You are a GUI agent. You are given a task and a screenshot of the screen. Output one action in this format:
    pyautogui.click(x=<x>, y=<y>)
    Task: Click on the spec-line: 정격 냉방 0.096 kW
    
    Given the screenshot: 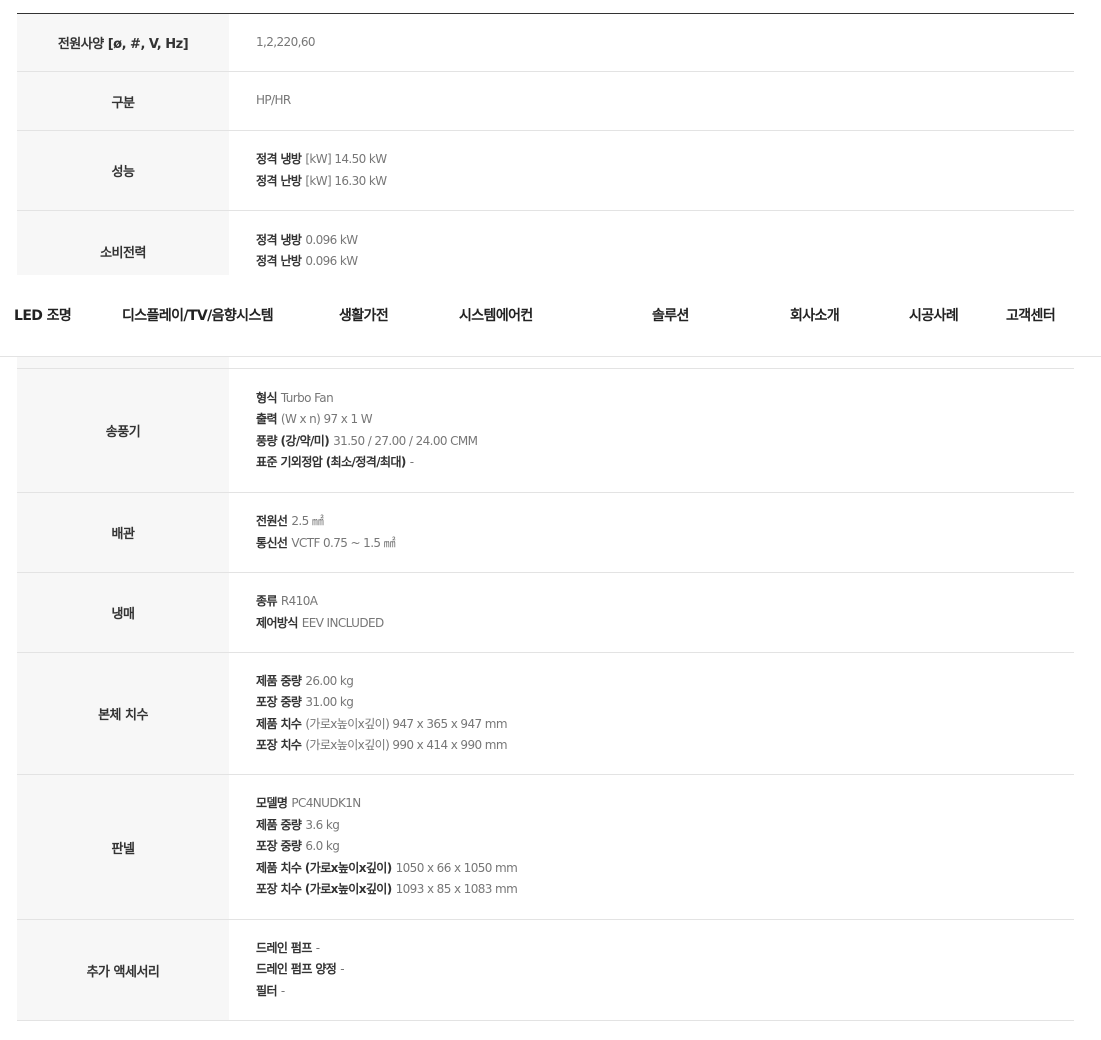 What is the action you would take?
    pyautogui.click(x=665, y=241)
    